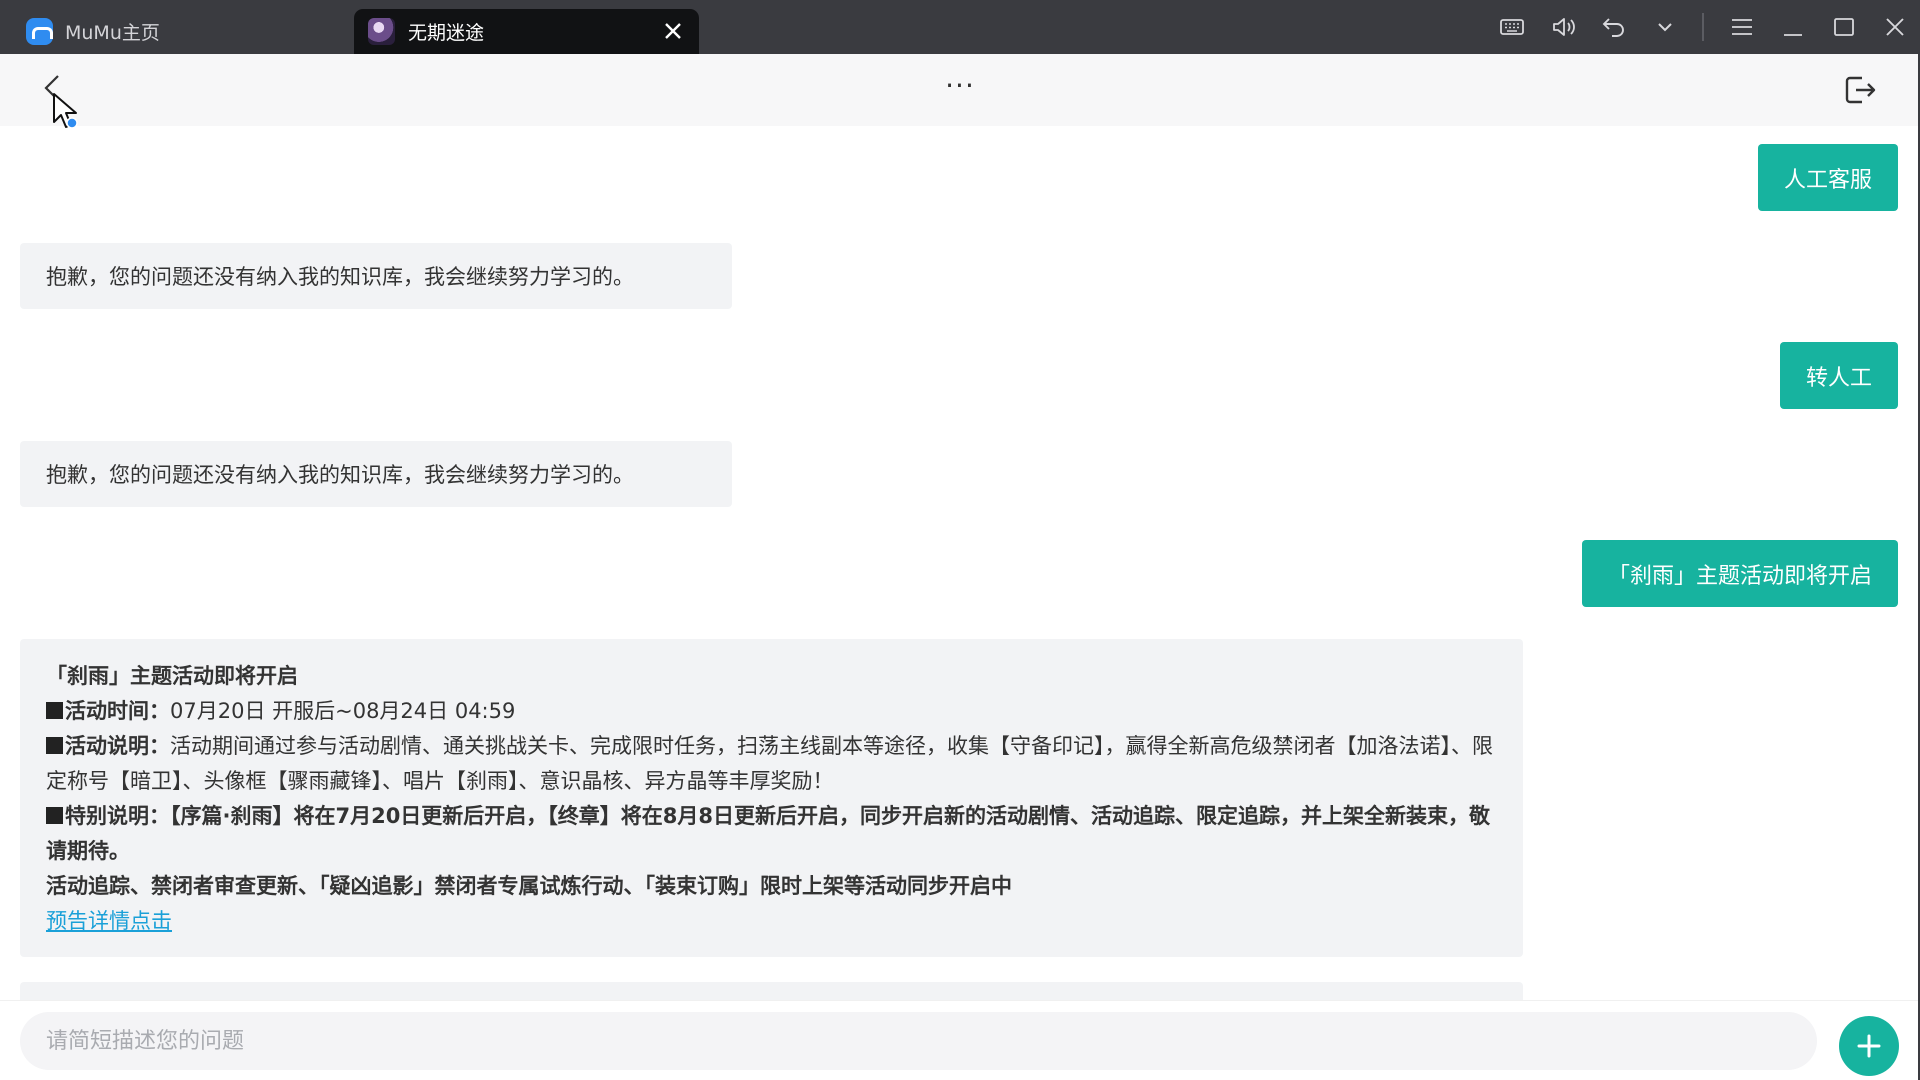 The height and width of the screenshot is (1080, 1920). I want to click on chat-header: ···, so click(959, 90).